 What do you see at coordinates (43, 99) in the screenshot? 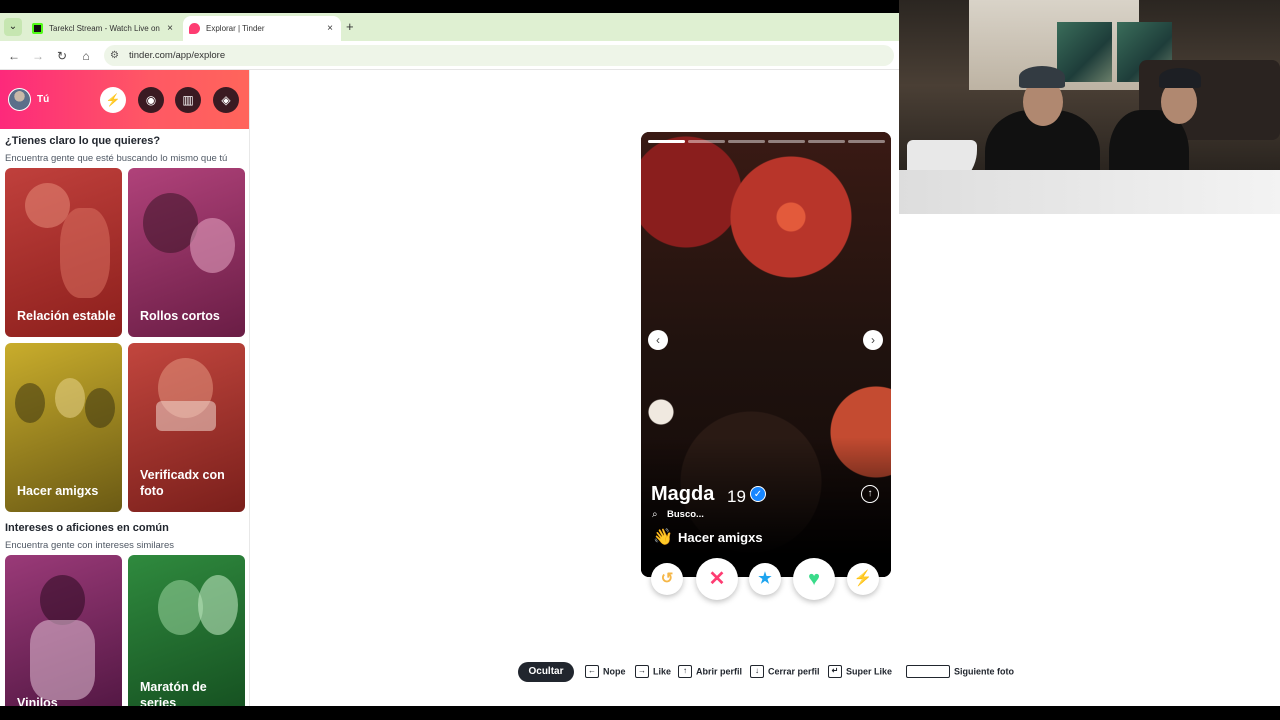
I see `profile-label: Tú` at bounding box center [43, 99].